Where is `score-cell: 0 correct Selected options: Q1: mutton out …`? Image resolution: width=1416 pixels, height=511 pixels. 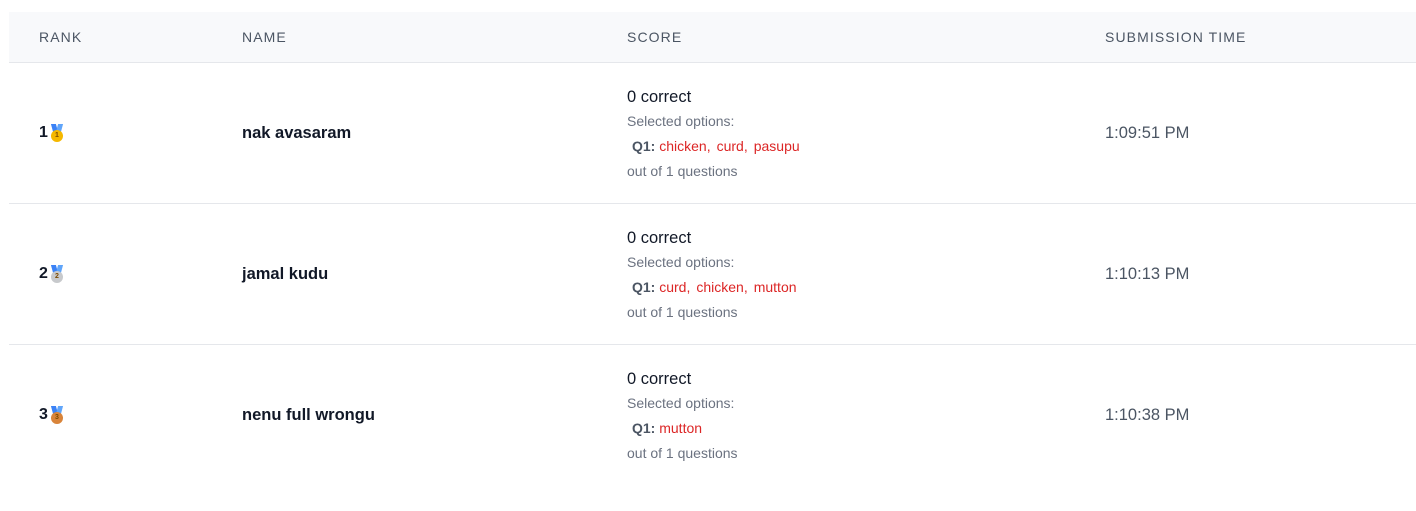
score-cell: 0 correct Selected options: Q1: mutton out … is located at coordinates (682, 416).